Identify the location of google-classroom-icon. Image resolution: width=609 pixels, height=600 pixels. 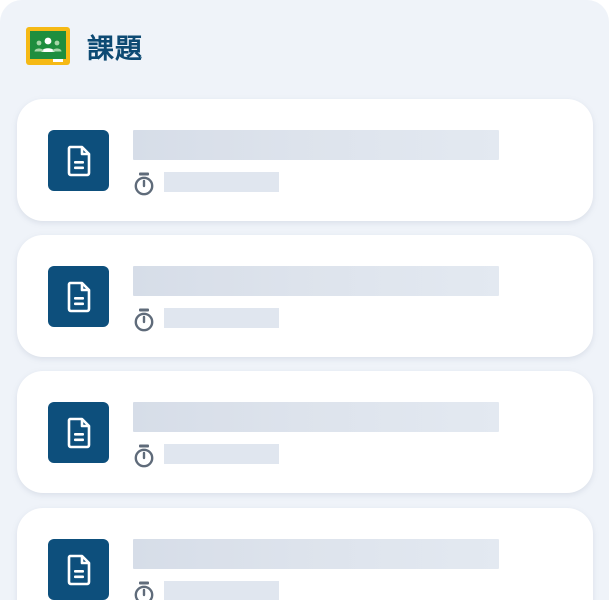
(48, 46).